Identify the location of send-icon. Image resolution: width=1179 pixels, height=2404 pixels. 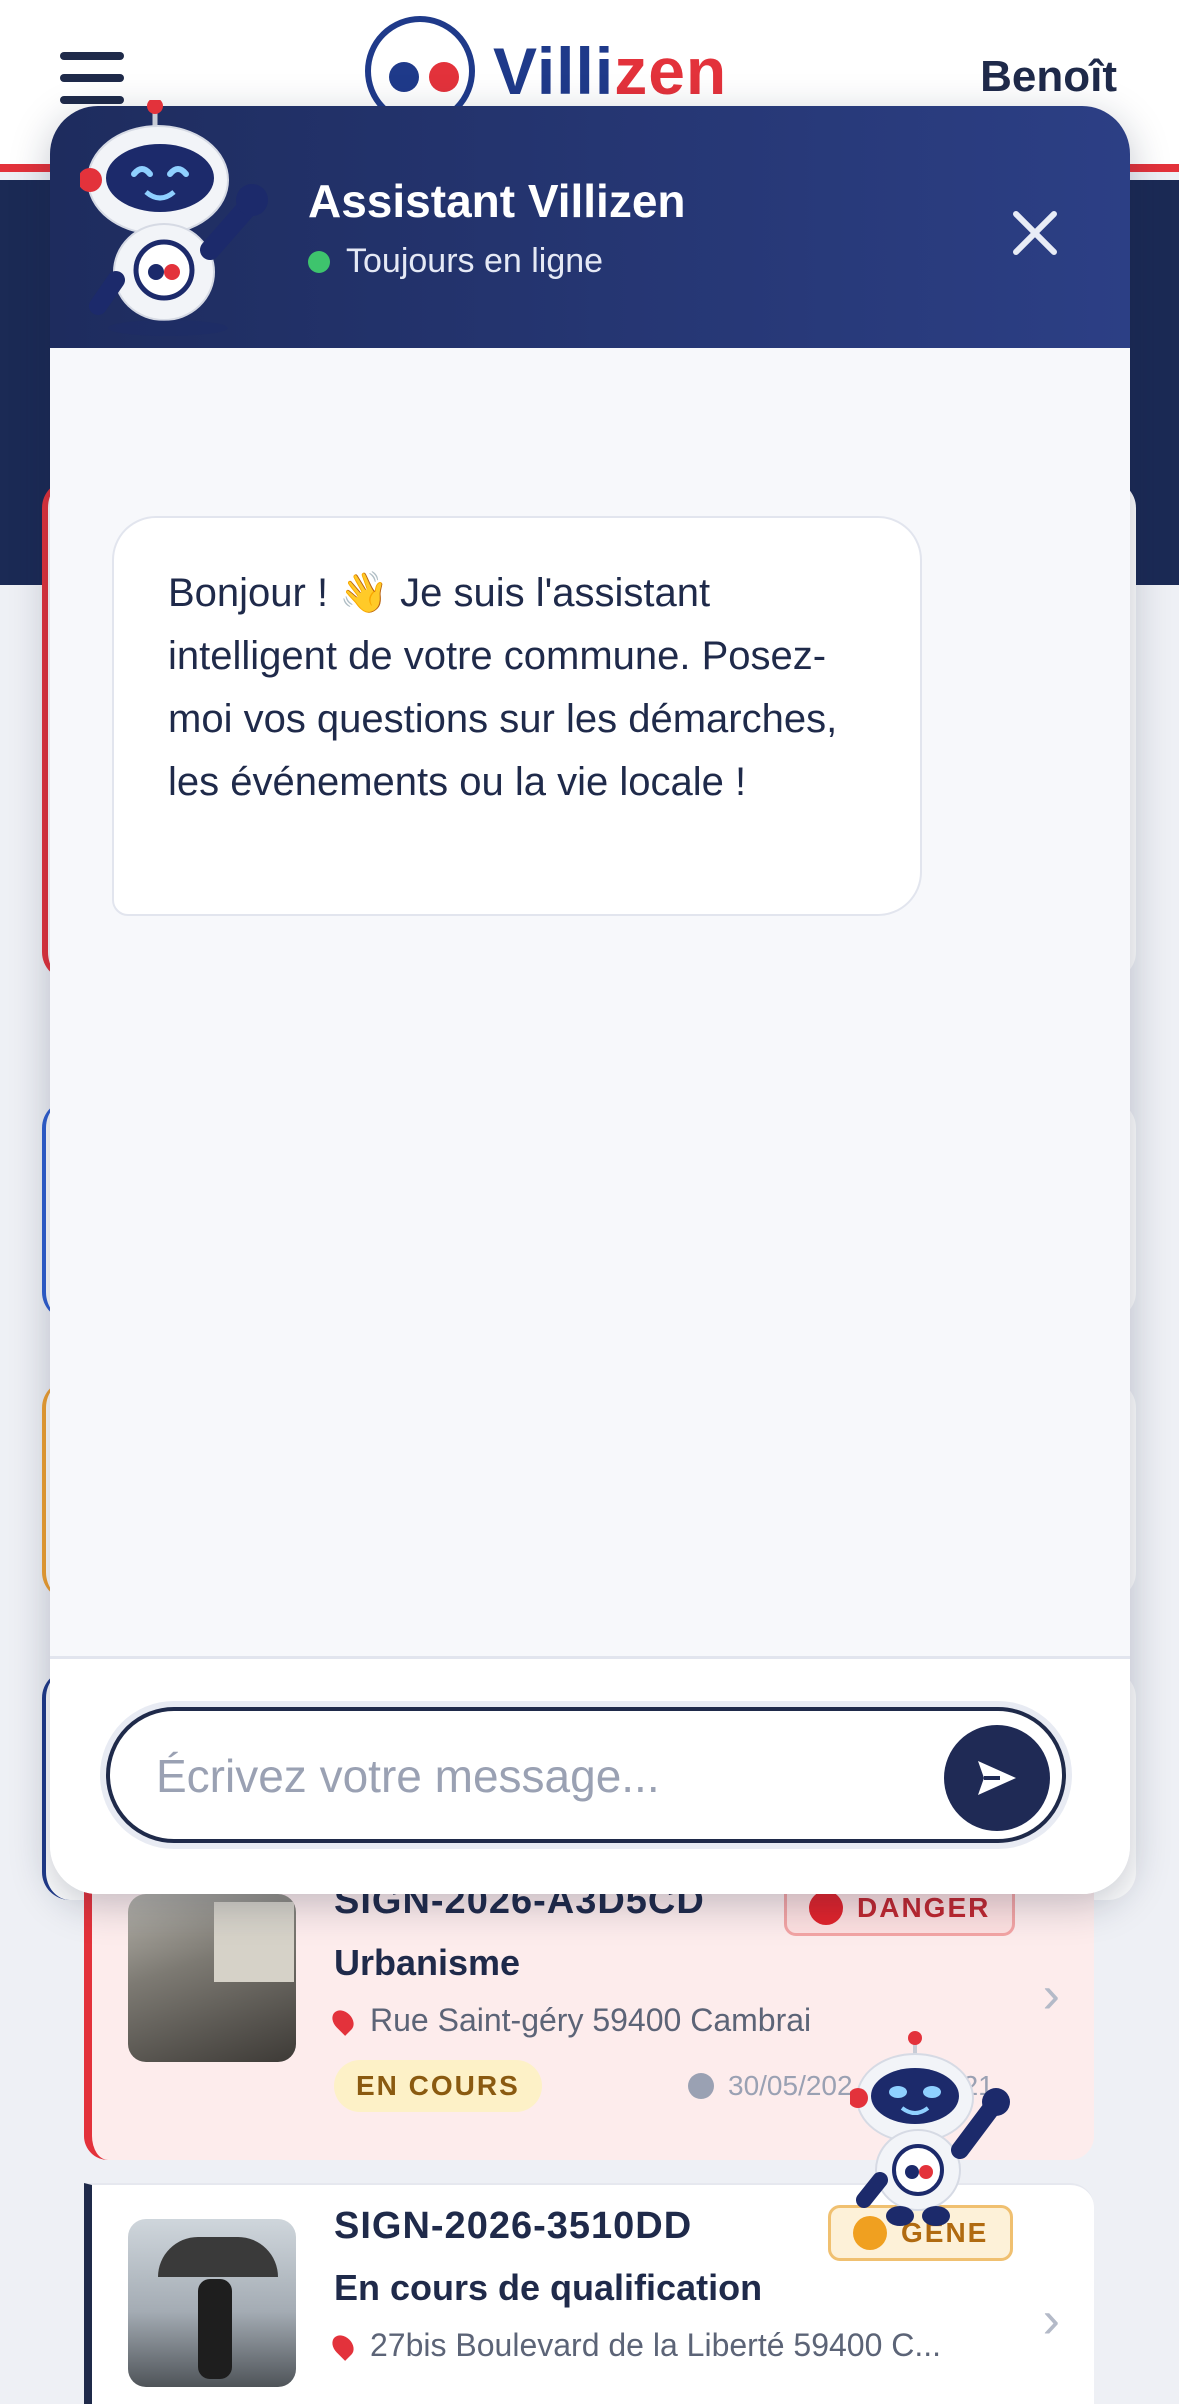
(997, 1778).